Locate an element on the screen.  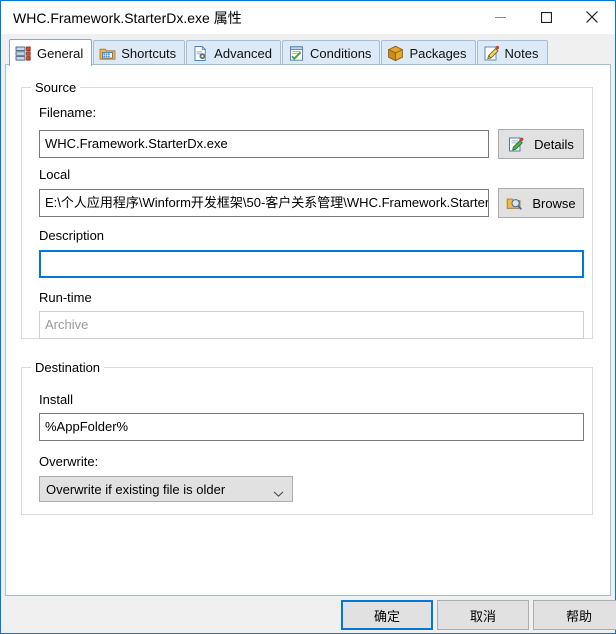
document-gear-icon is located at coordinates (200, 53).